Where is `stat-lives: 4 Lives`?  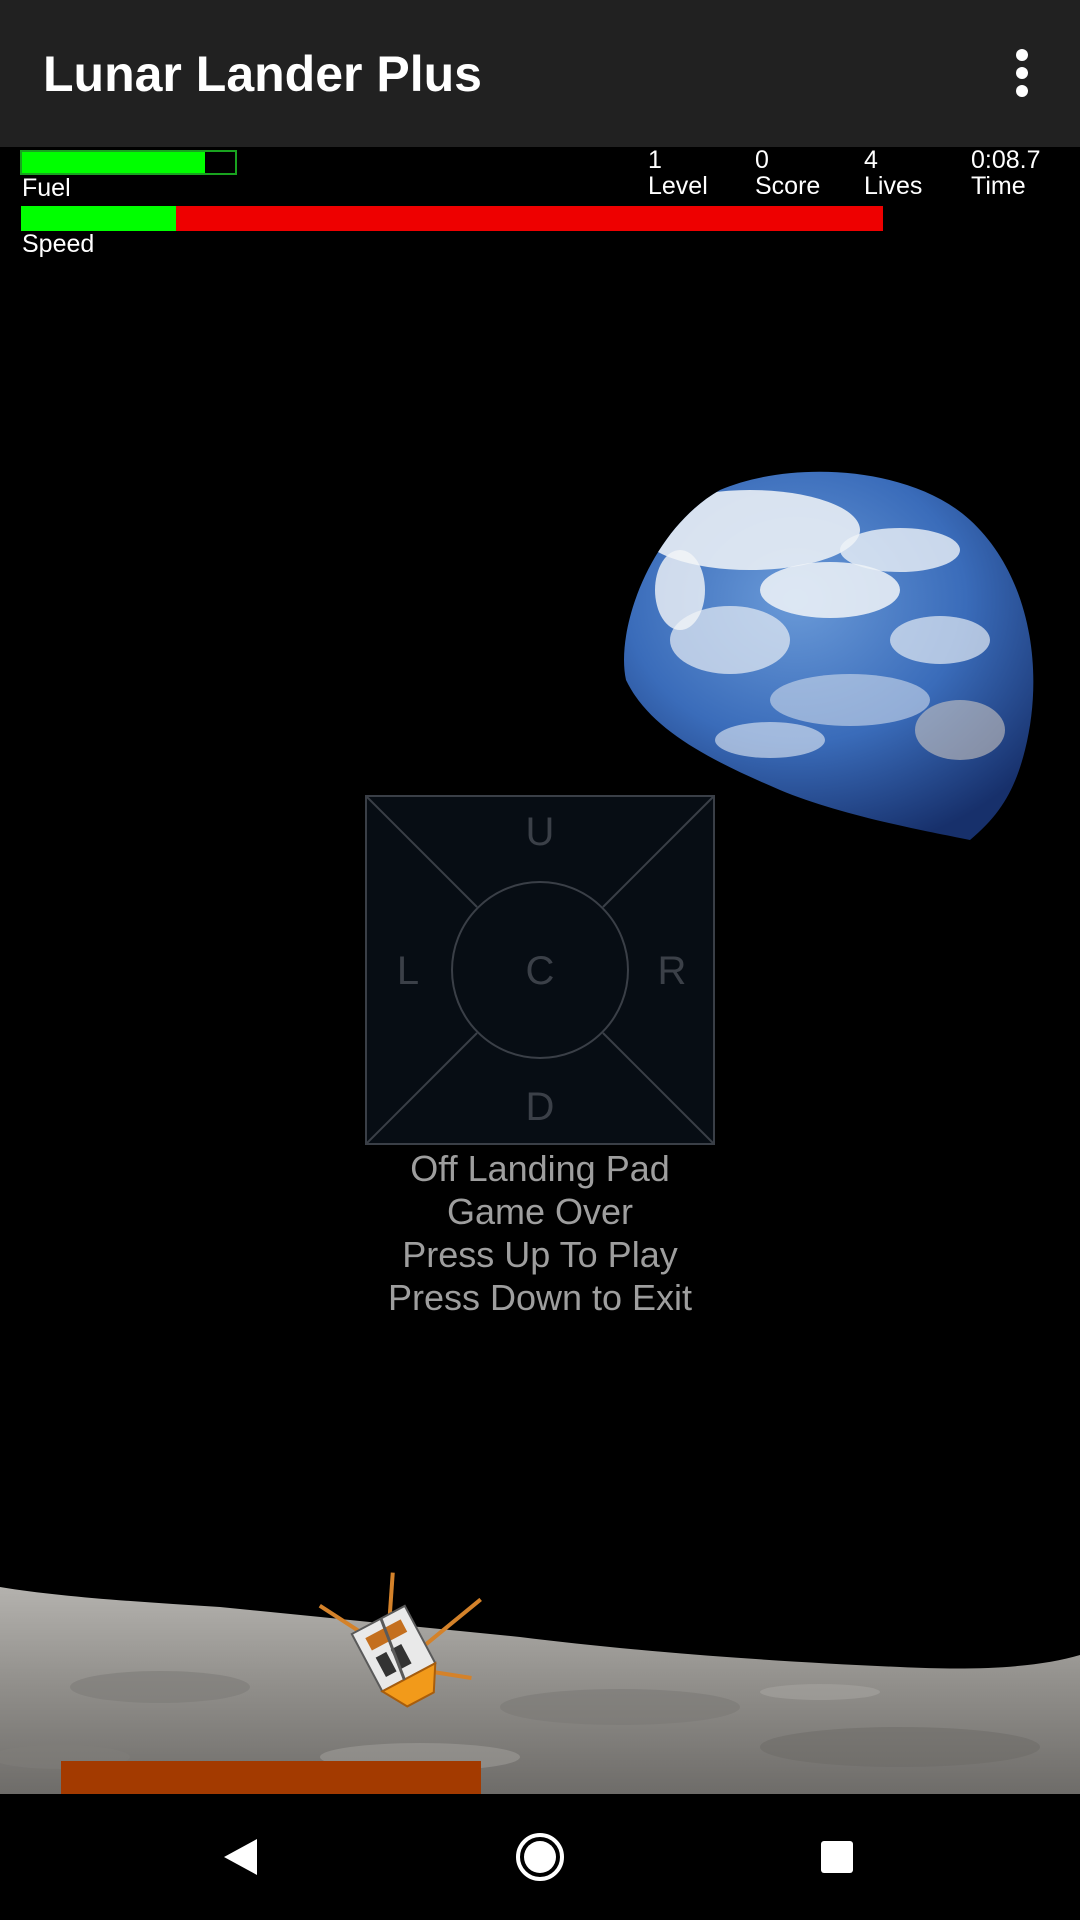 stat-lives: 4 Lives is located at coordinates (893, 173).